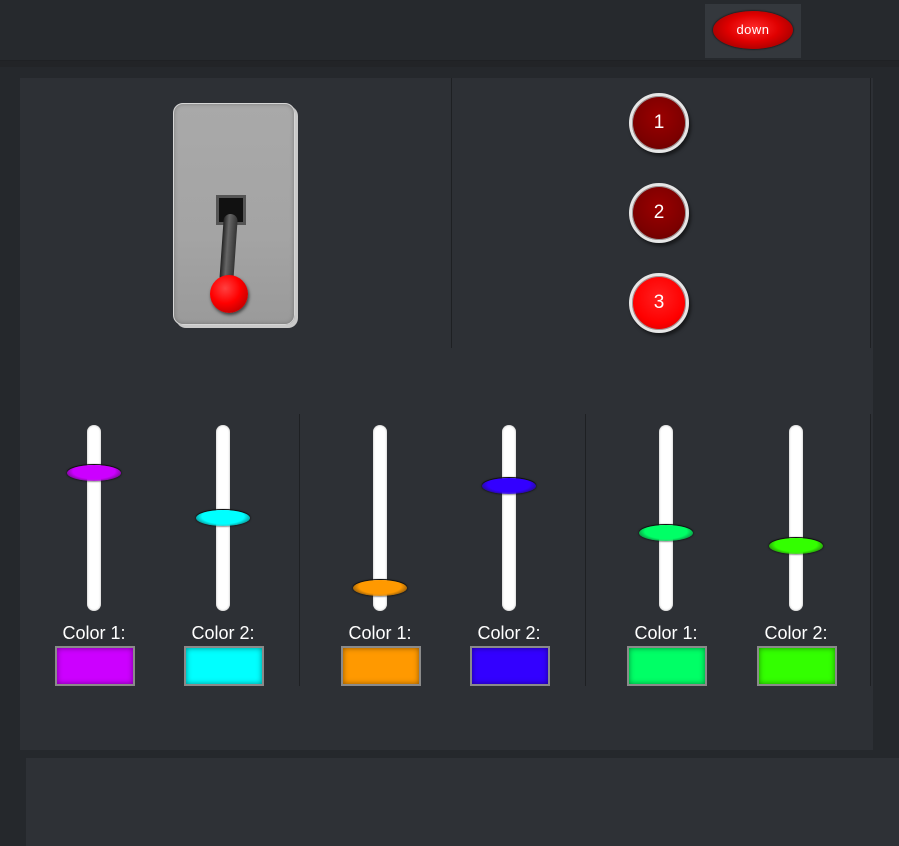  Describe the element at coordinates (449, 30) in the screenshot. I see `top-bar: down` at that location.